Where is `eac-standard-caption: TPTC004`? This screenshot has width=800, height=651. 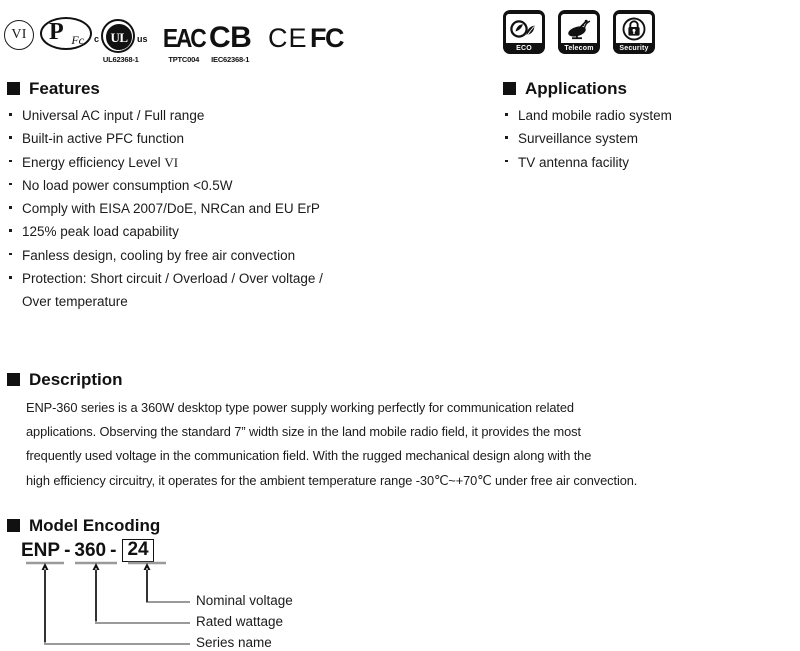
eac-standard-caption: TPTC004 is located at coordinates (184, 59).